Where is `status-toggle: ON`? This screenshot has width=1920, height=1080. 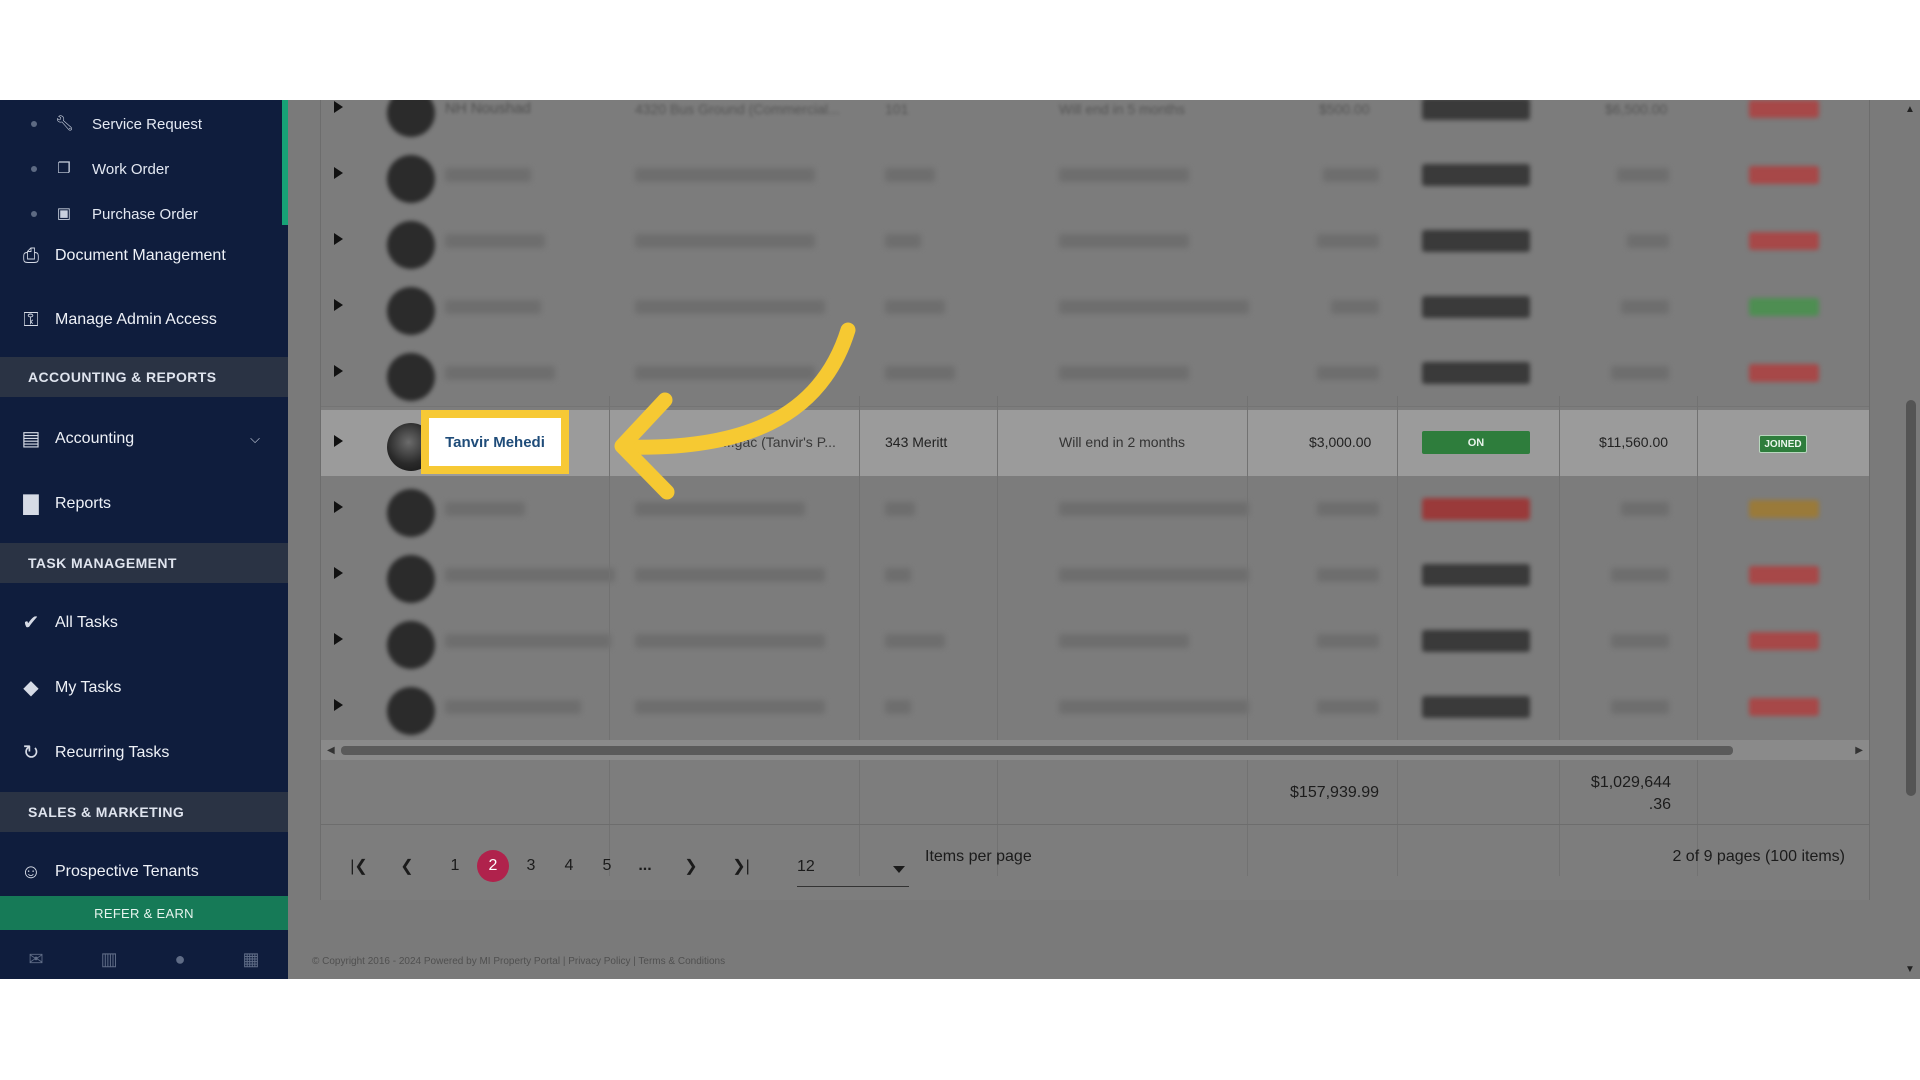 status-toggle: ON is located at coordinates (1476, 442).